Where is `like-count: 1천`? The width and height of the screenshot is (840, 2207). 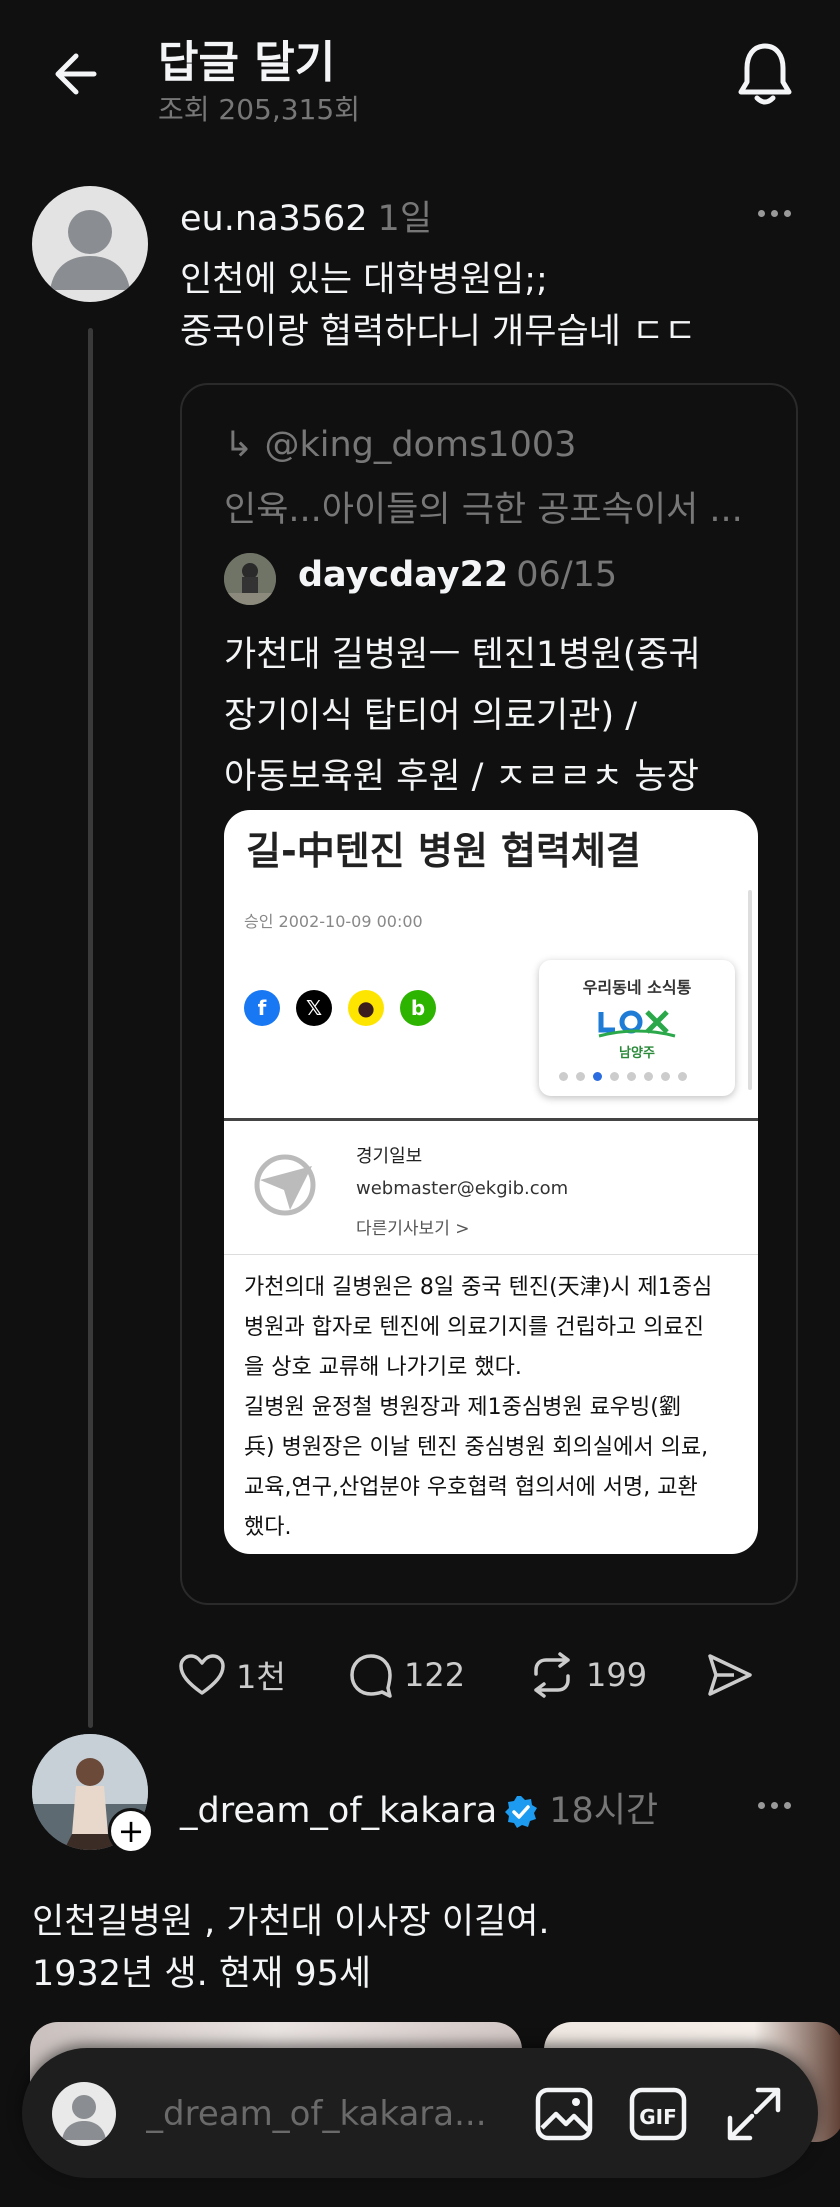
like-count: 1천 is located at coordinates (261, 1677).